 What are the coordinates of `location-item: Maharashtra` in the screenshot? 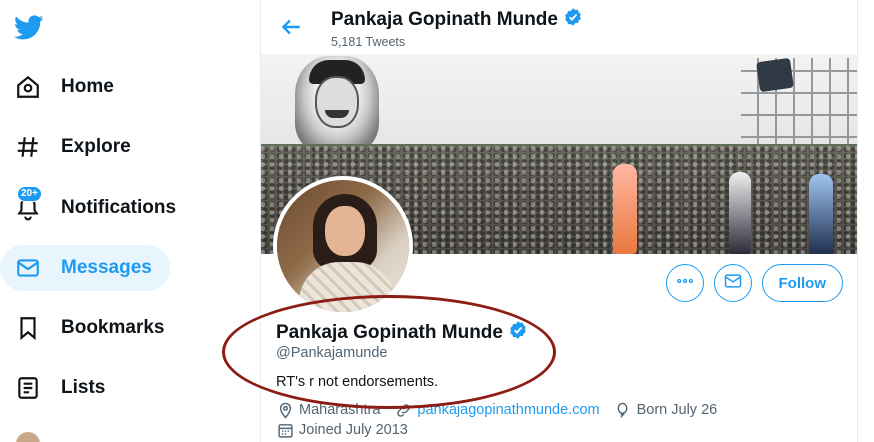 It's located at (328, 410).